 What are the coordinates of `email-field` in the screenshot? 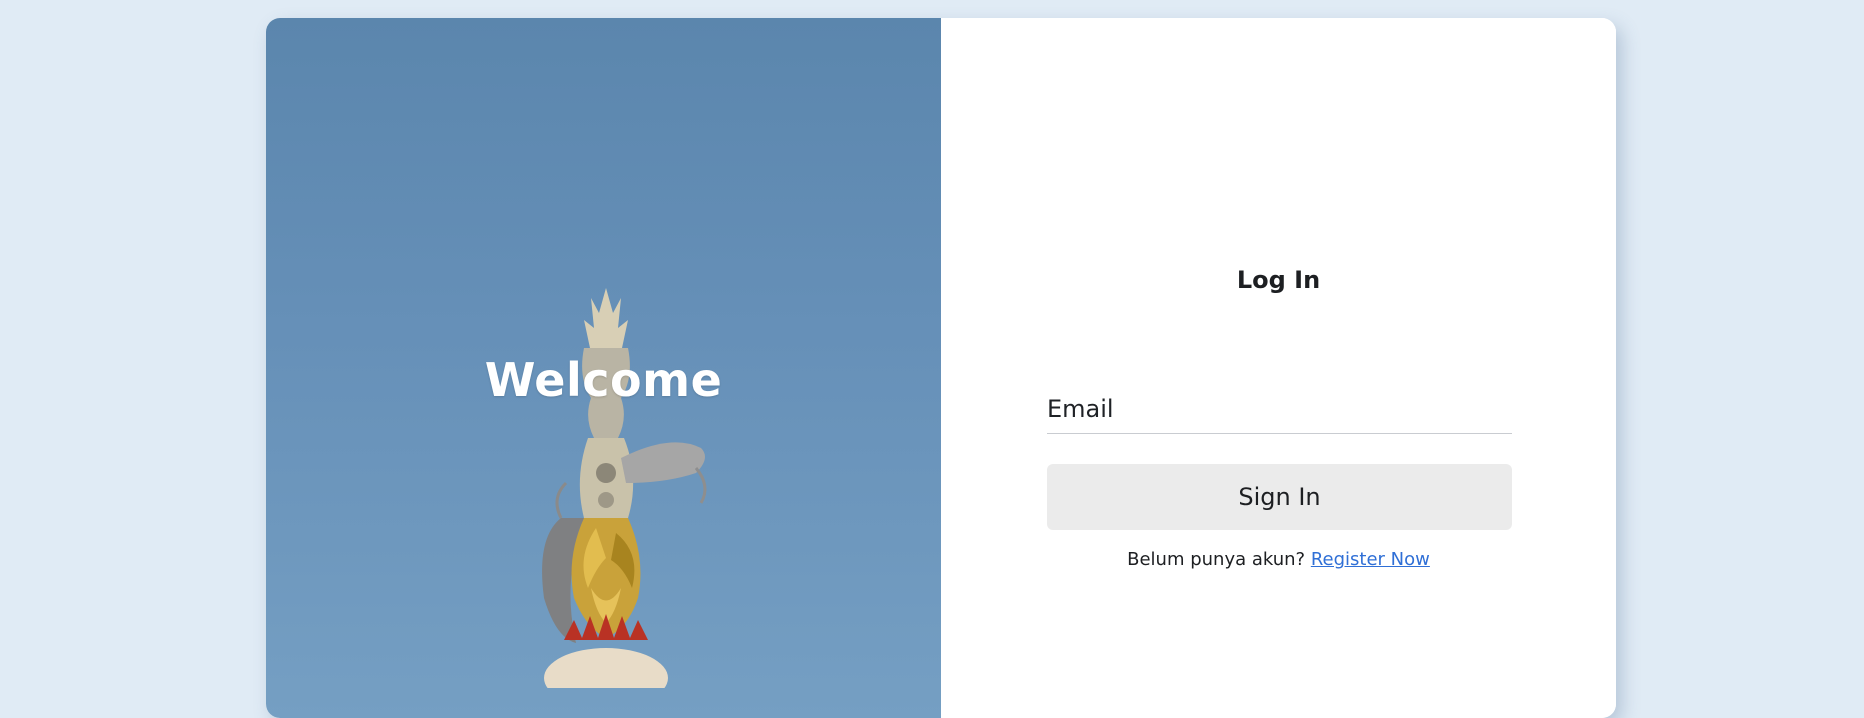 It's located at (1279, 409).